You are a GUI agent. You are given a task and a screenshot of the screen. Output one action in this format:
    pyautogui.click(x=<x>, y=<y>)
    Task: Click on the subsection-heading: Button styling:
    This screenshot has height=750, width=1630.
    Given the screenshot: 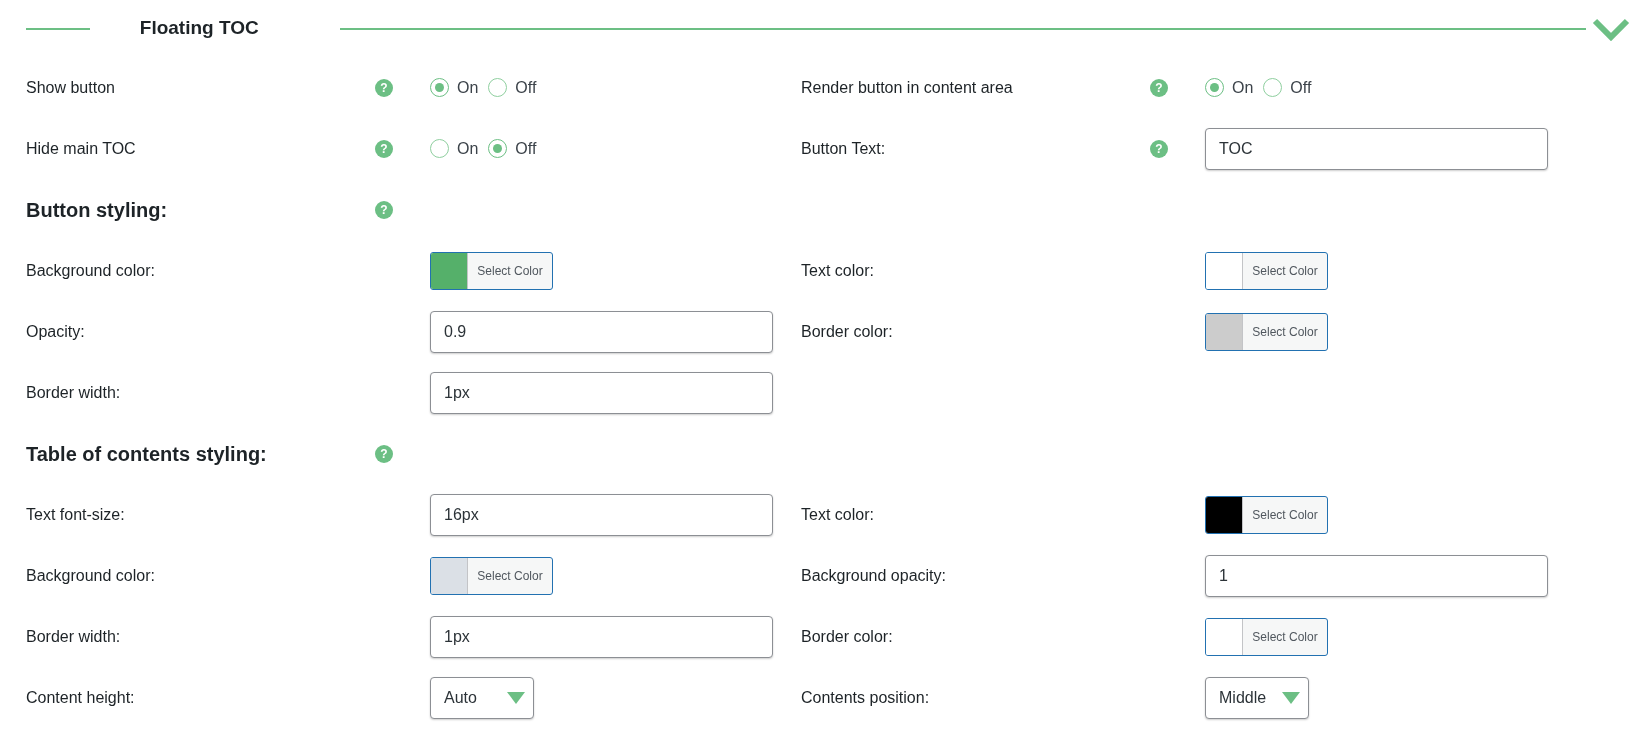 What is the action you would take?
    pyautogui.click(x=97, y=209)
    